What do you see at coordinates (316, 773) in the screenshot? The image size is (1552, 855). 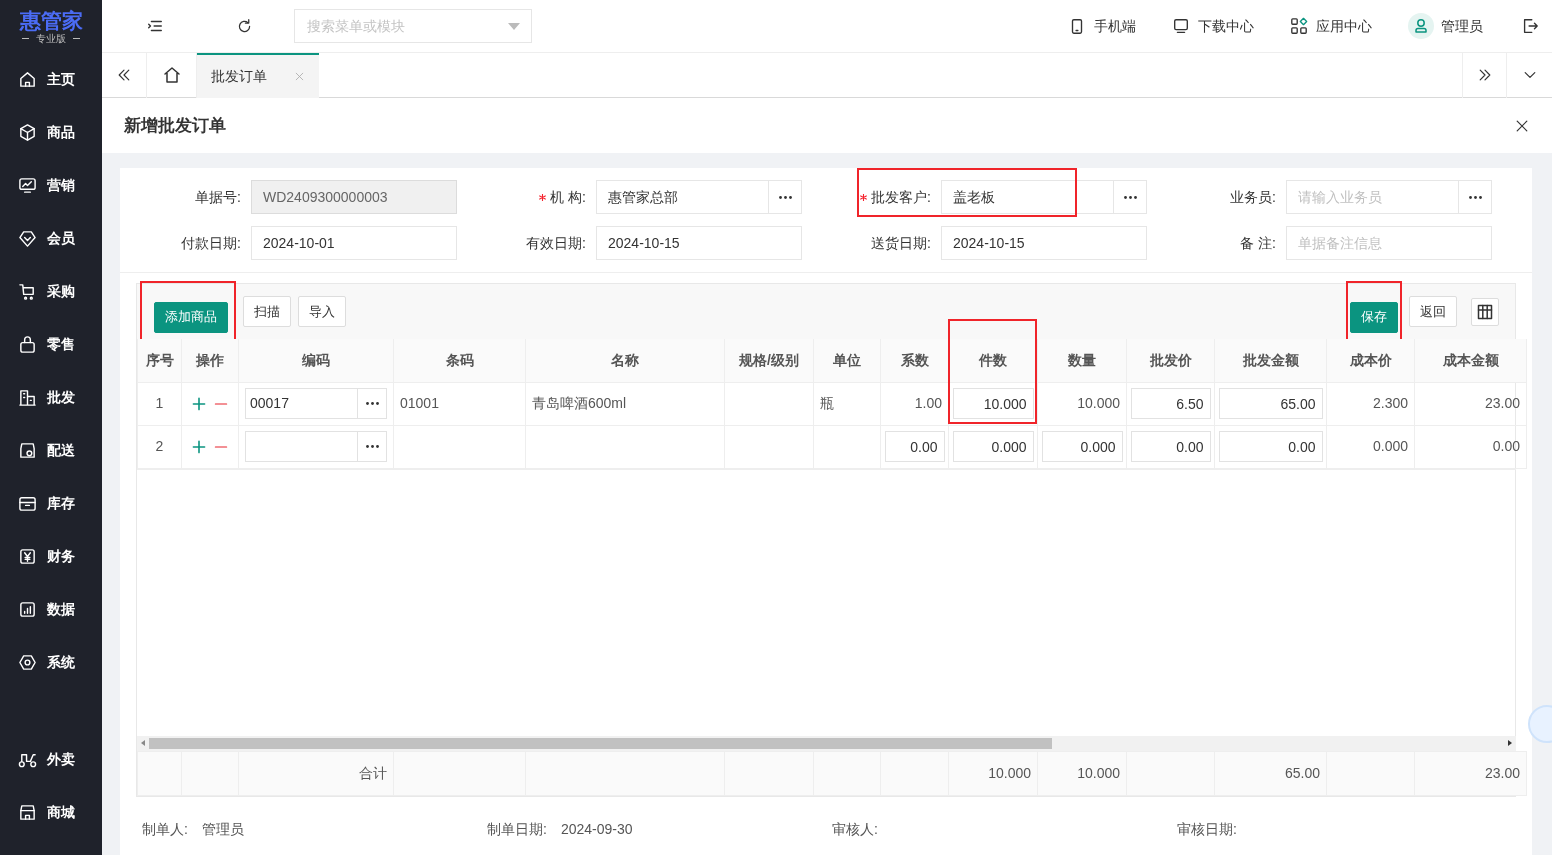 I see `table-cell: 合计` at bounding box center [316, 773].